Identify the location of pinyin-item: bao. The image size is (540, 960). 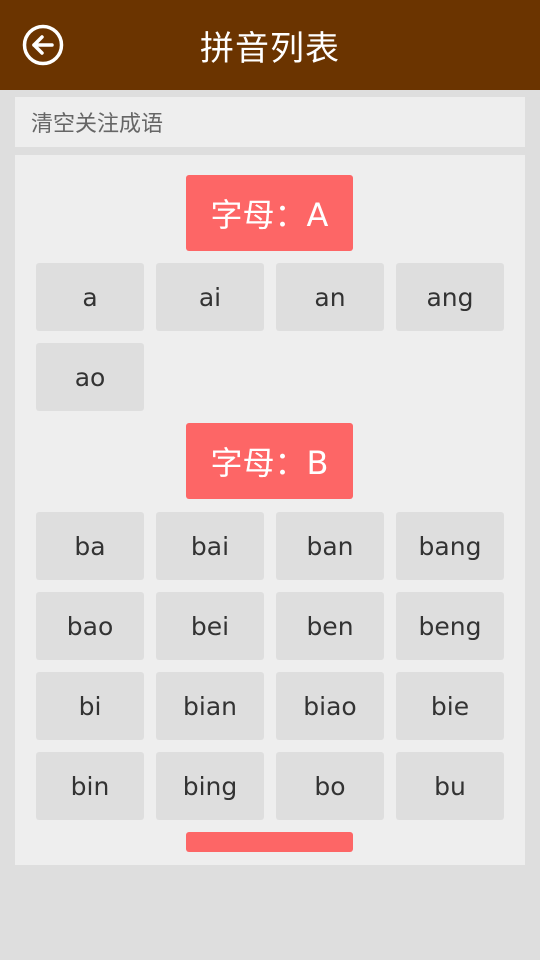
(90, 626).